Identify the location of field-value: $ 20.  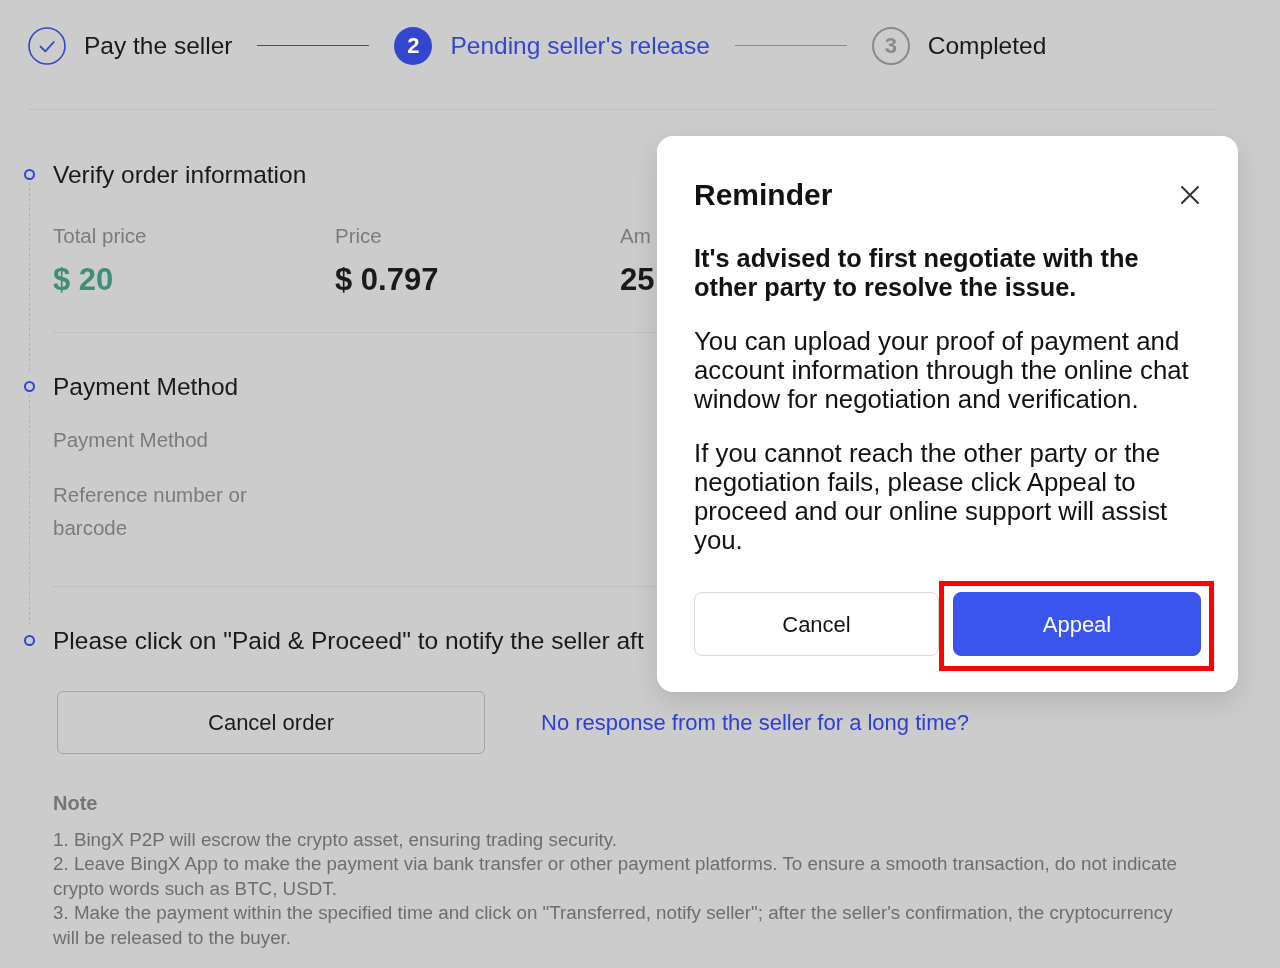
(83, 280).